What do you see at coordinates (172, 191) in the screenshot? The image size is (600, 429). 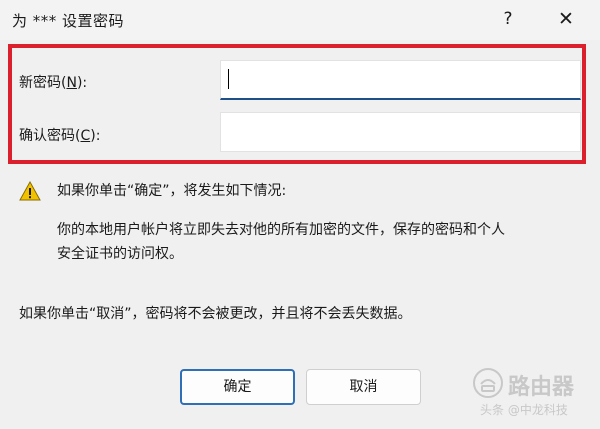 I see `warning-heading: 如果你单击“确定”，将发生如下情况:` at bounding box center [172, 191].